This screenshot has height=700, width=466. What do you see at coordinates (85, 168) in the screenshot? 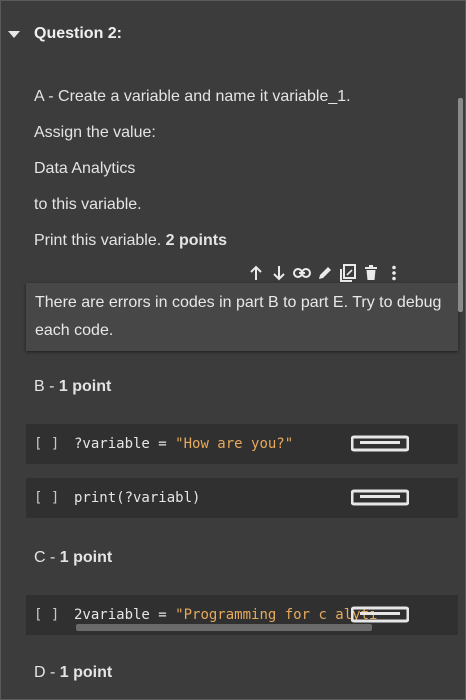
I see `part-a-line-3: Data Analytics` at bounding box center [85, 168].